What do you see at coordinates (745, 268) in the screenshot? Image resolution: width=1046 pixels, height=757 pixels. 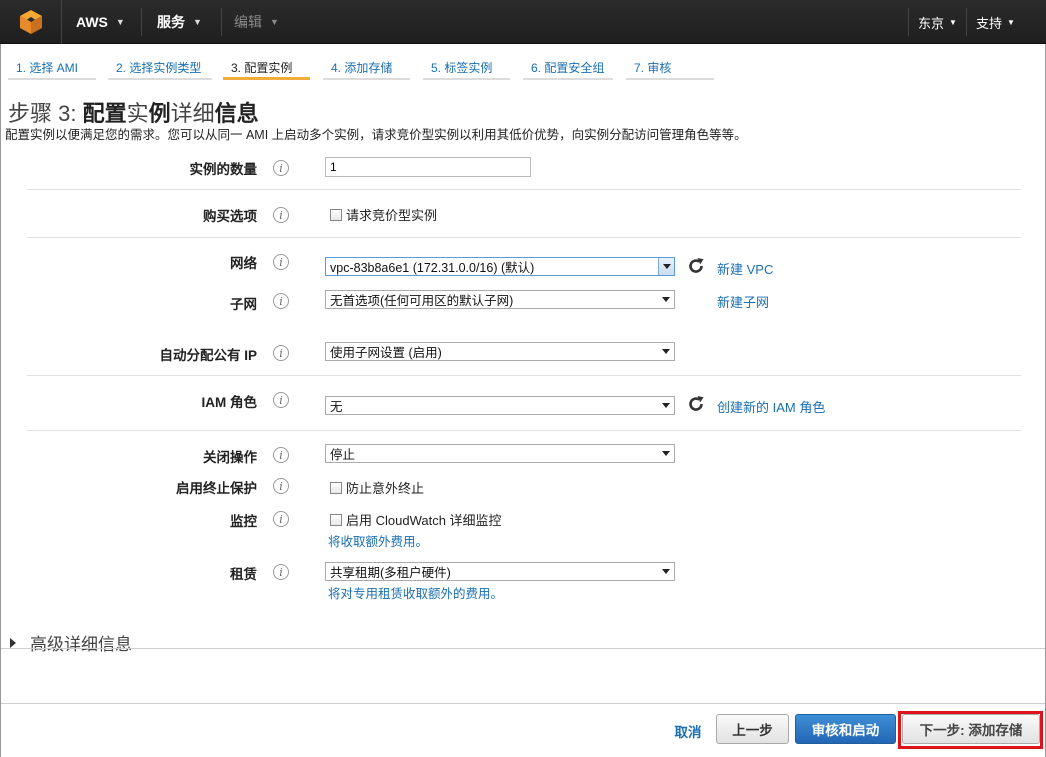 I see `create-vpc-link: 新建 VPC` at bounding box center [745, 268].